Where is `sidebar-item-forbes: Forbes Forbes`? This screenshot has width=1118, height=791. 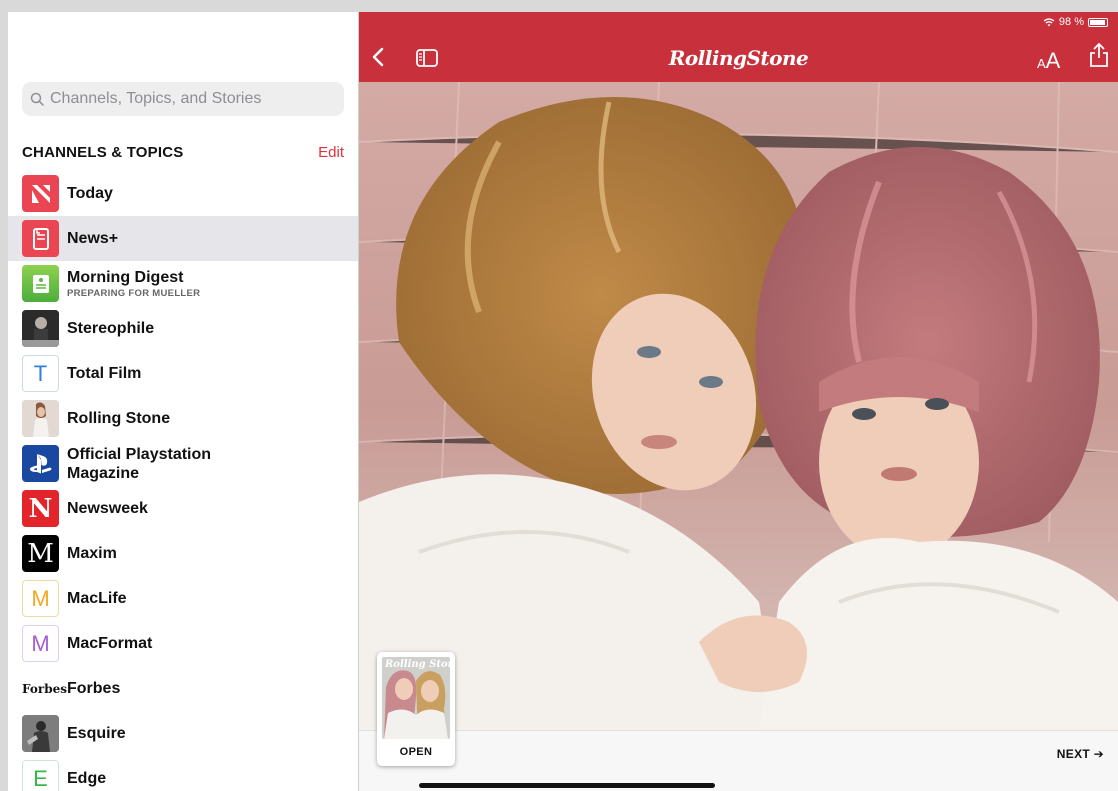 sidebar-item-forbes: Forbes Forbes is located at coordinates (183, 688).